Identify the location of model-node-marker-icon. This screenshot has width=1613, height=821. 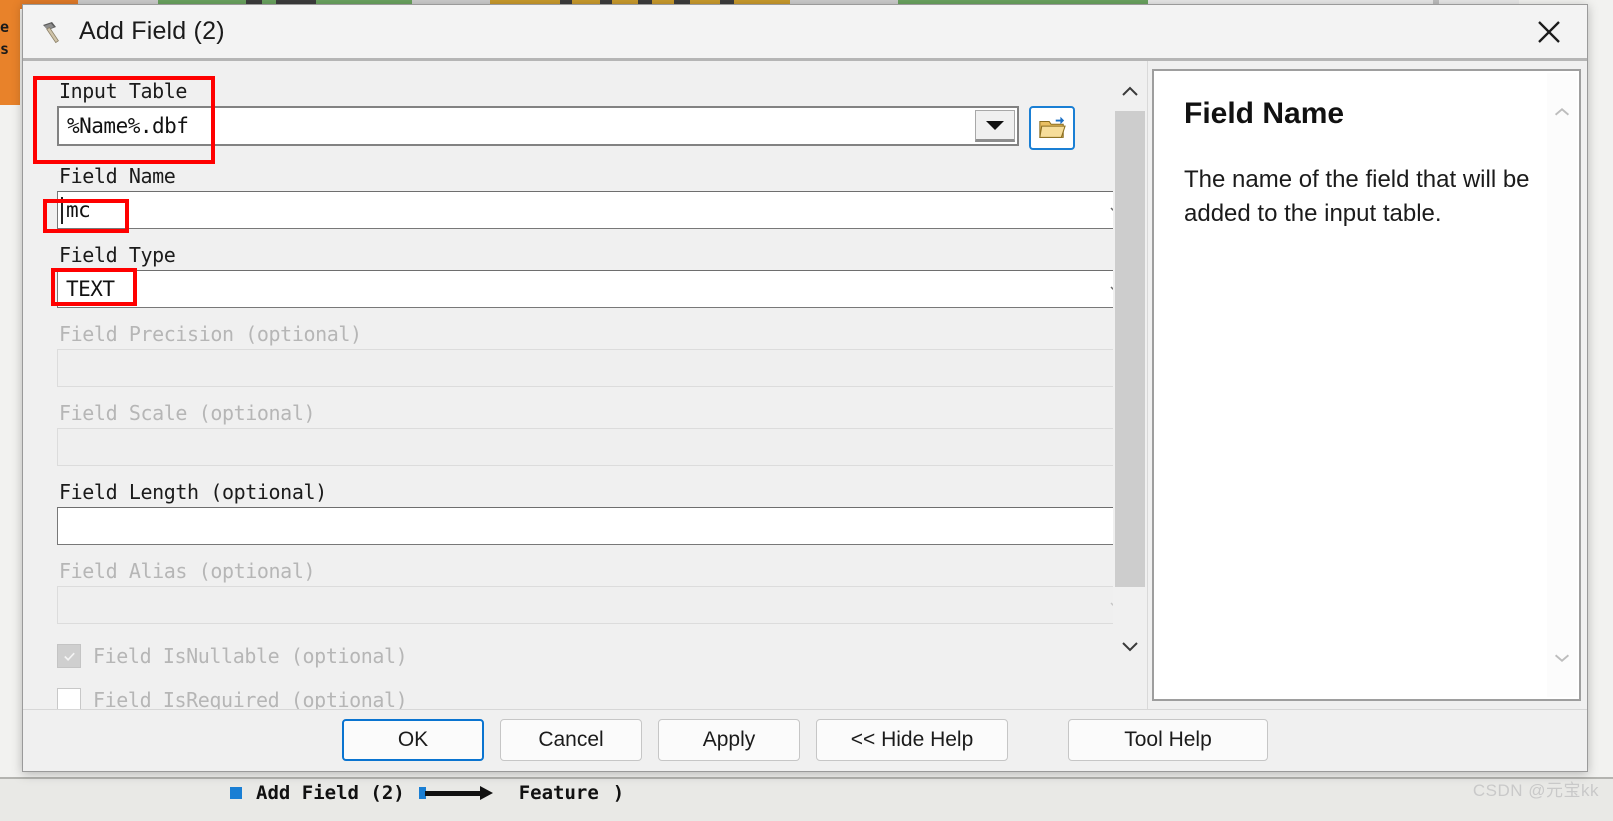
(236, 793).